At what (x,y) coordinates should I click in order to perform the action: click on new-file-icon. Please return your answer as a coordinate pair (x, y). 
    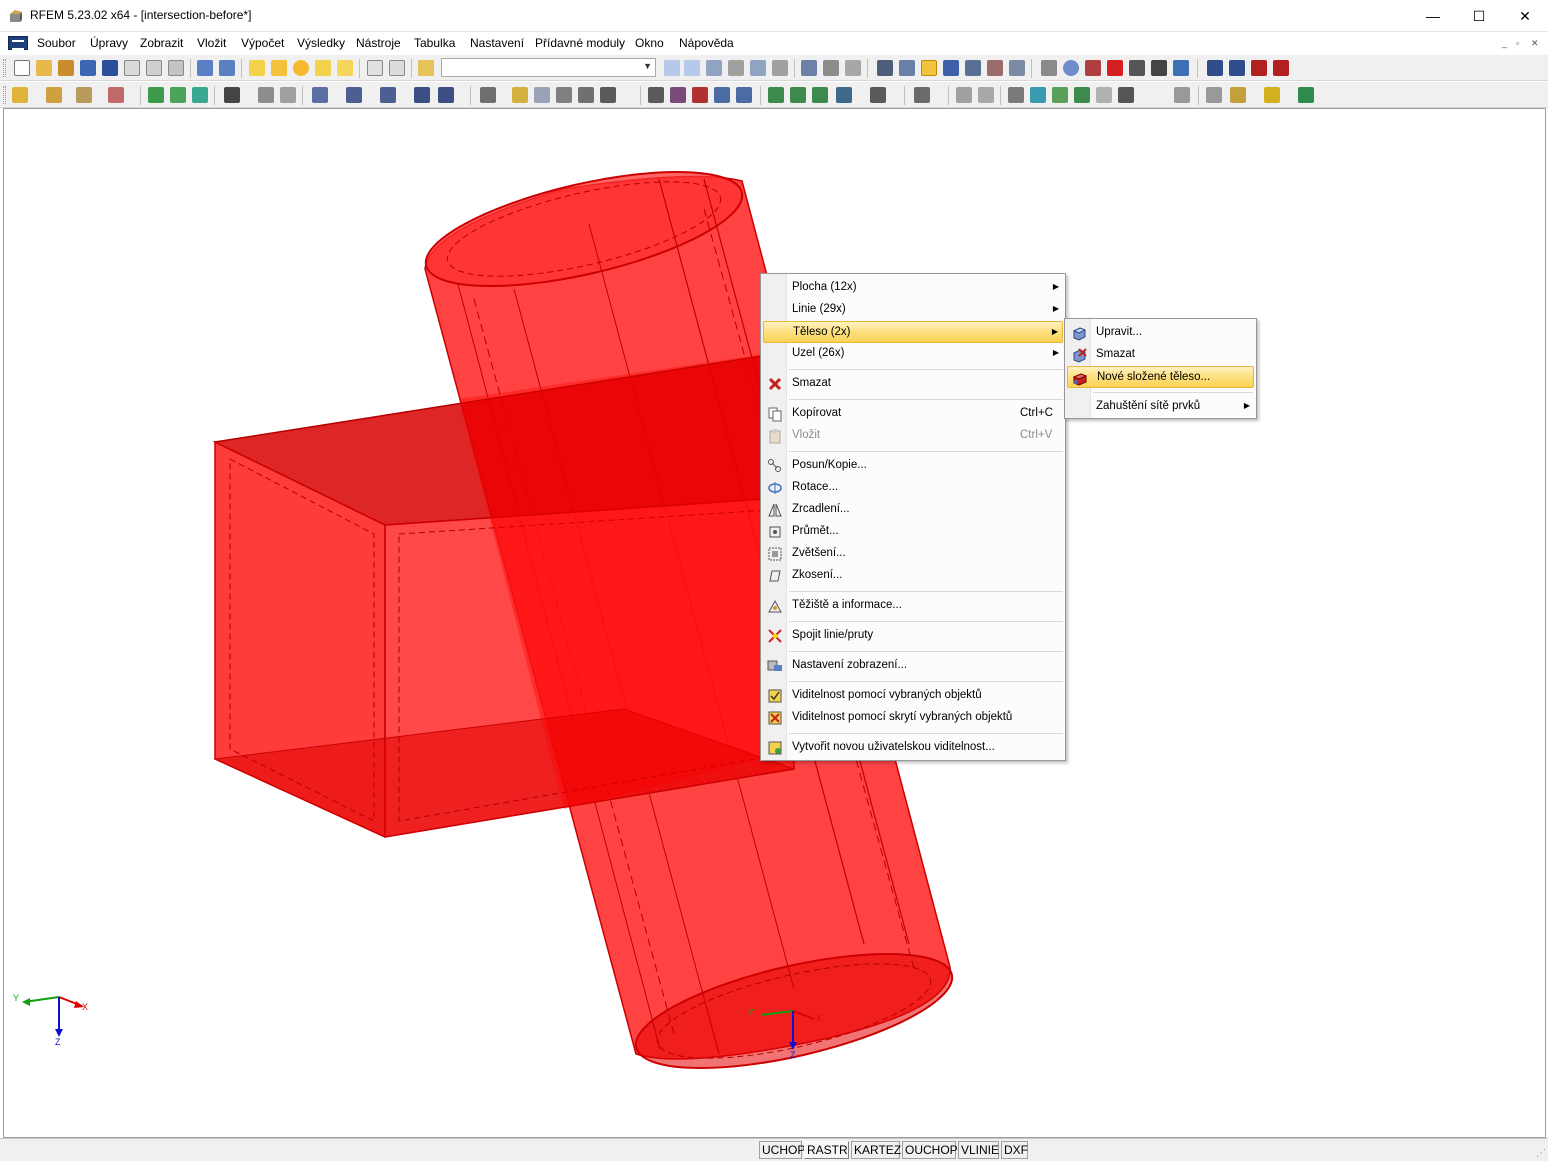
    Looking at the image, I should click on (22, 68).